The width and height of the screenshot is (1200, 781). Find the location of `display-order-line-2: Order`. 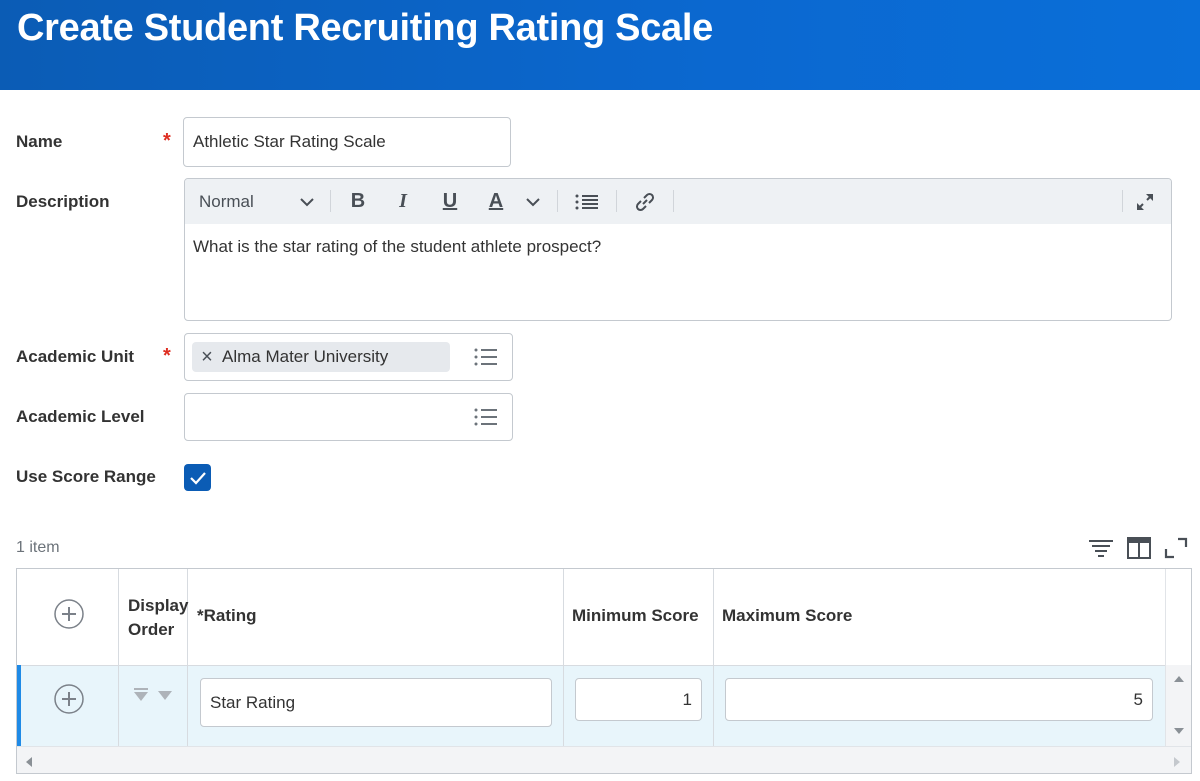

display-order-line-2: Order is located at coordinates (151, 629).